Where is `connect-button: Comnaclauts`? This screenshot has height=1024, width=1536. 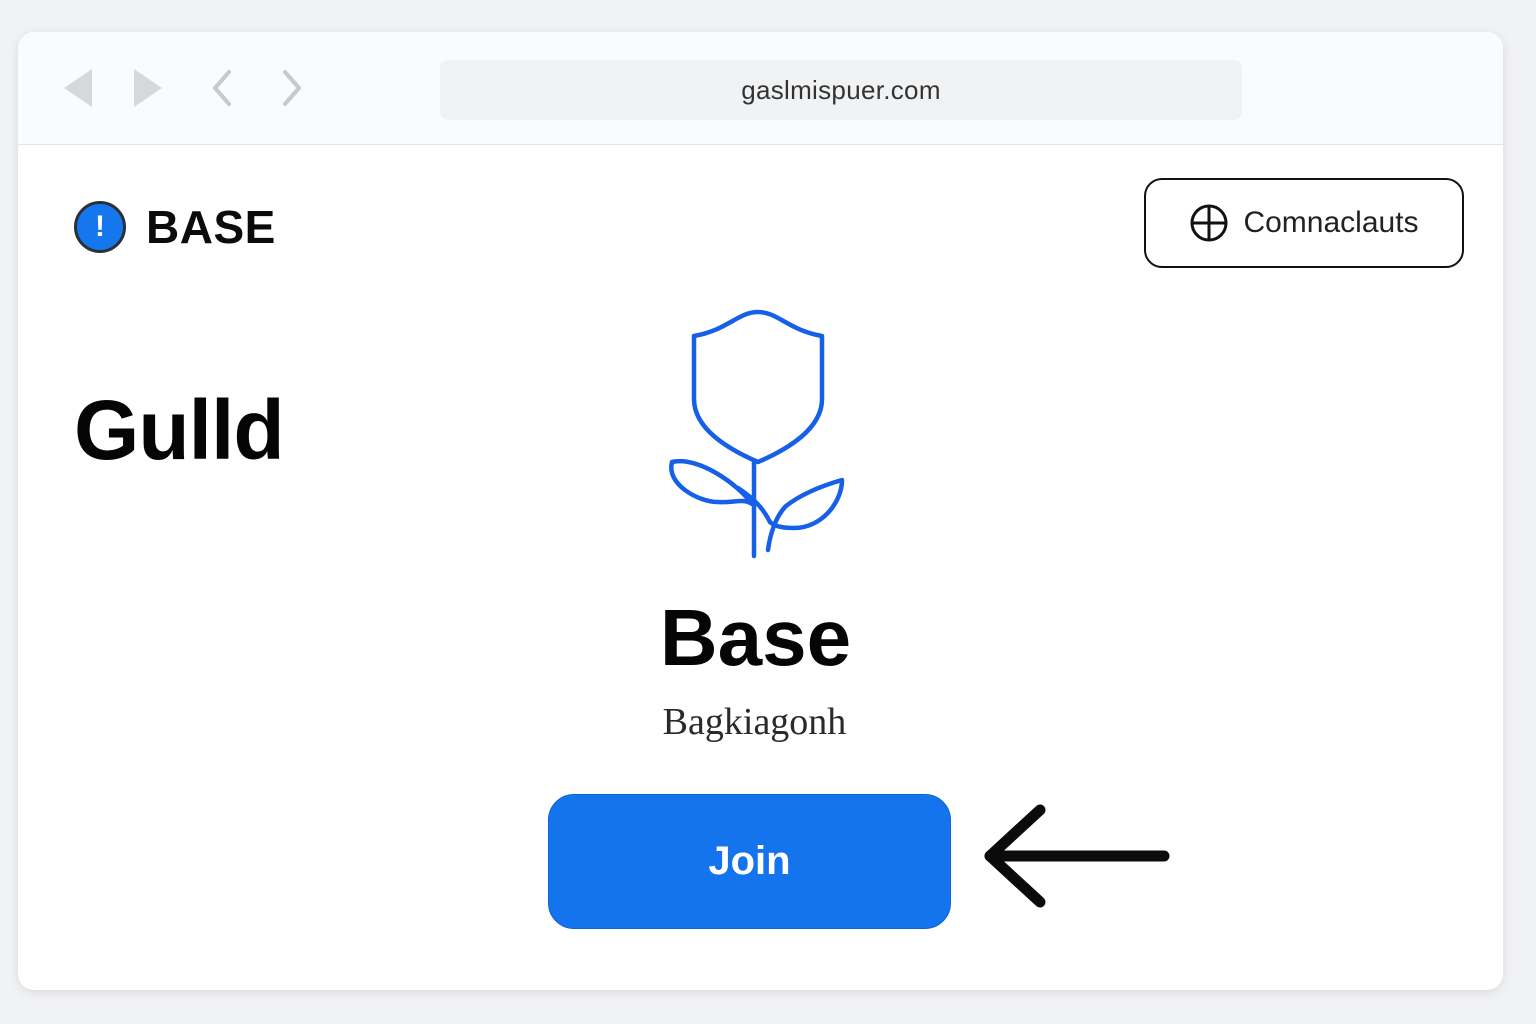 connect-button: Comnaclauts is located at coordinates (1304, 223).